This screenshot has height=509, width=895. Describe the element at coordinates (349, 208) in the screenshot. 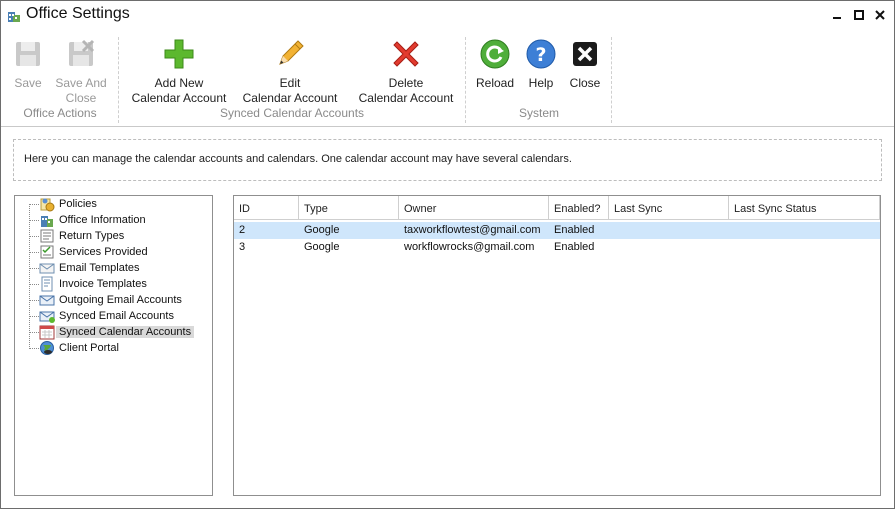

I see `column-header-type: Type` at that location.